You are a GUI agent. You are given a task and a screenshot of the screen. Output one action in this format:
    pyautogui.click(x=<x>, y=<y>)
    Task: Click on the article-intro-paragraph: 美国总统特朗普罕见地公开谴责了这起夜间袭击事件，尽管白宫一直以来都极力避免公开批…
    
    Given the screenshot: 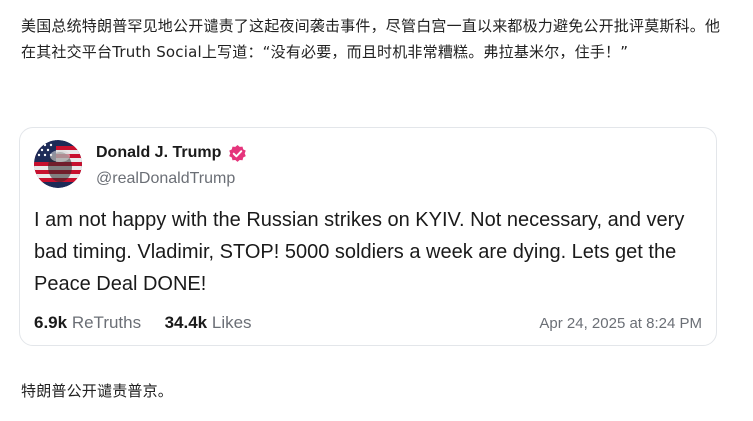 What is the action you would take?
    pyautogui.click(x=371, y=39)
    